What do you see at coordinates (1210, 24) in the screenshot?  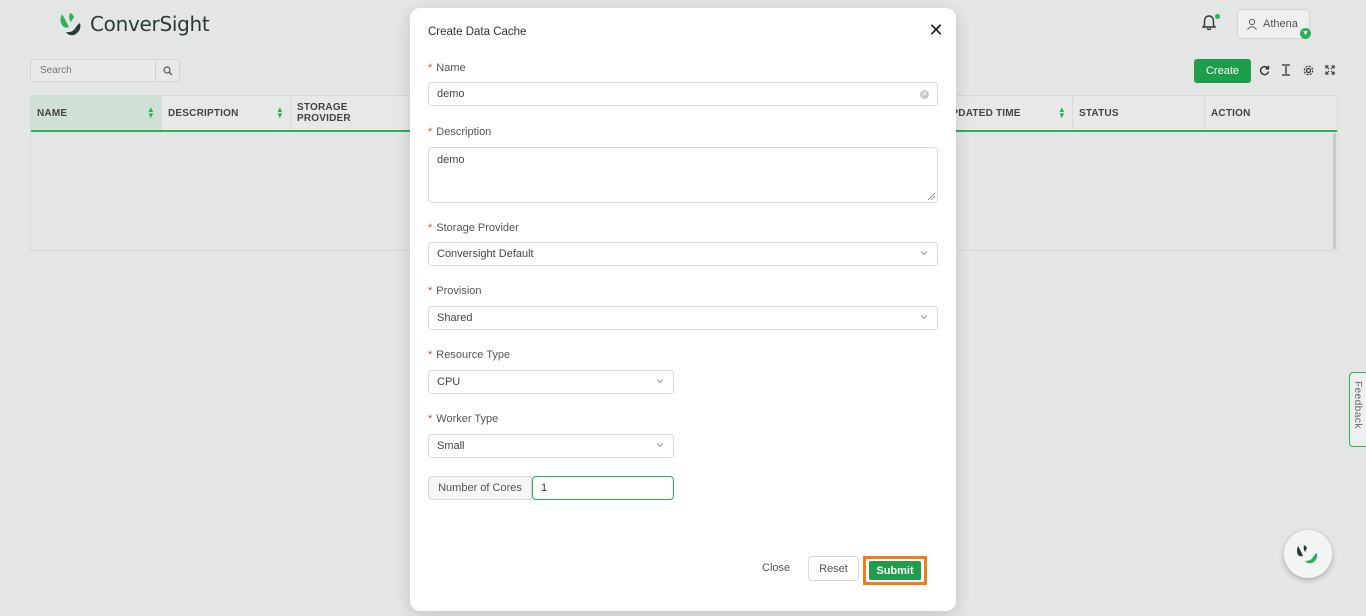 I see `notification-bell-icon` at bounding box center [1210, 24].